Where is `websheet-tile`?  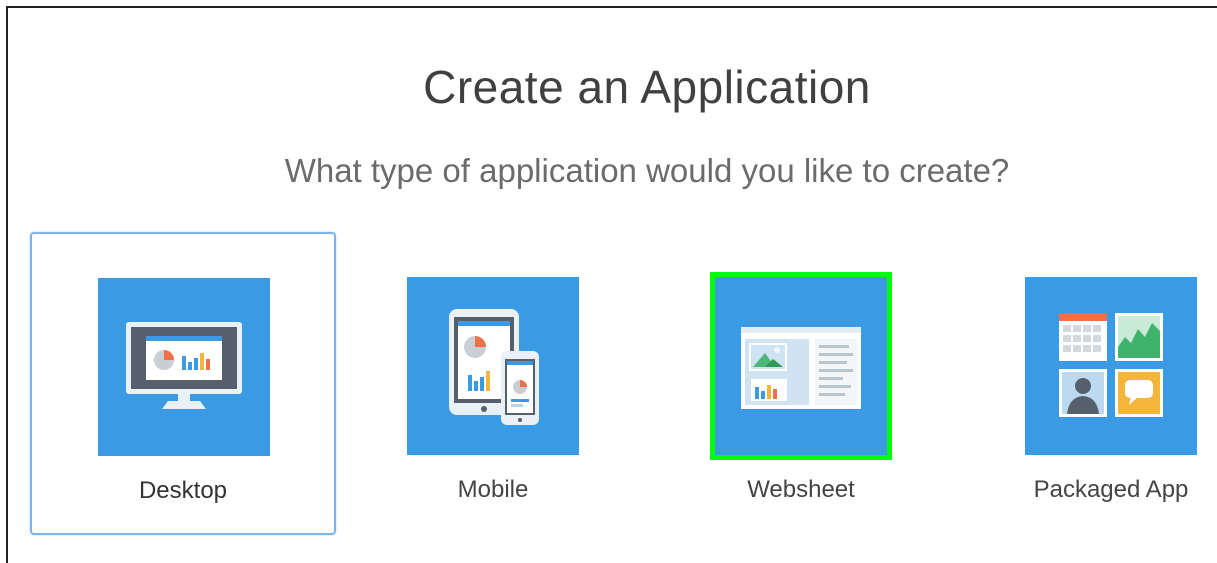
websheet-tile is located at coordinates (801, 366).